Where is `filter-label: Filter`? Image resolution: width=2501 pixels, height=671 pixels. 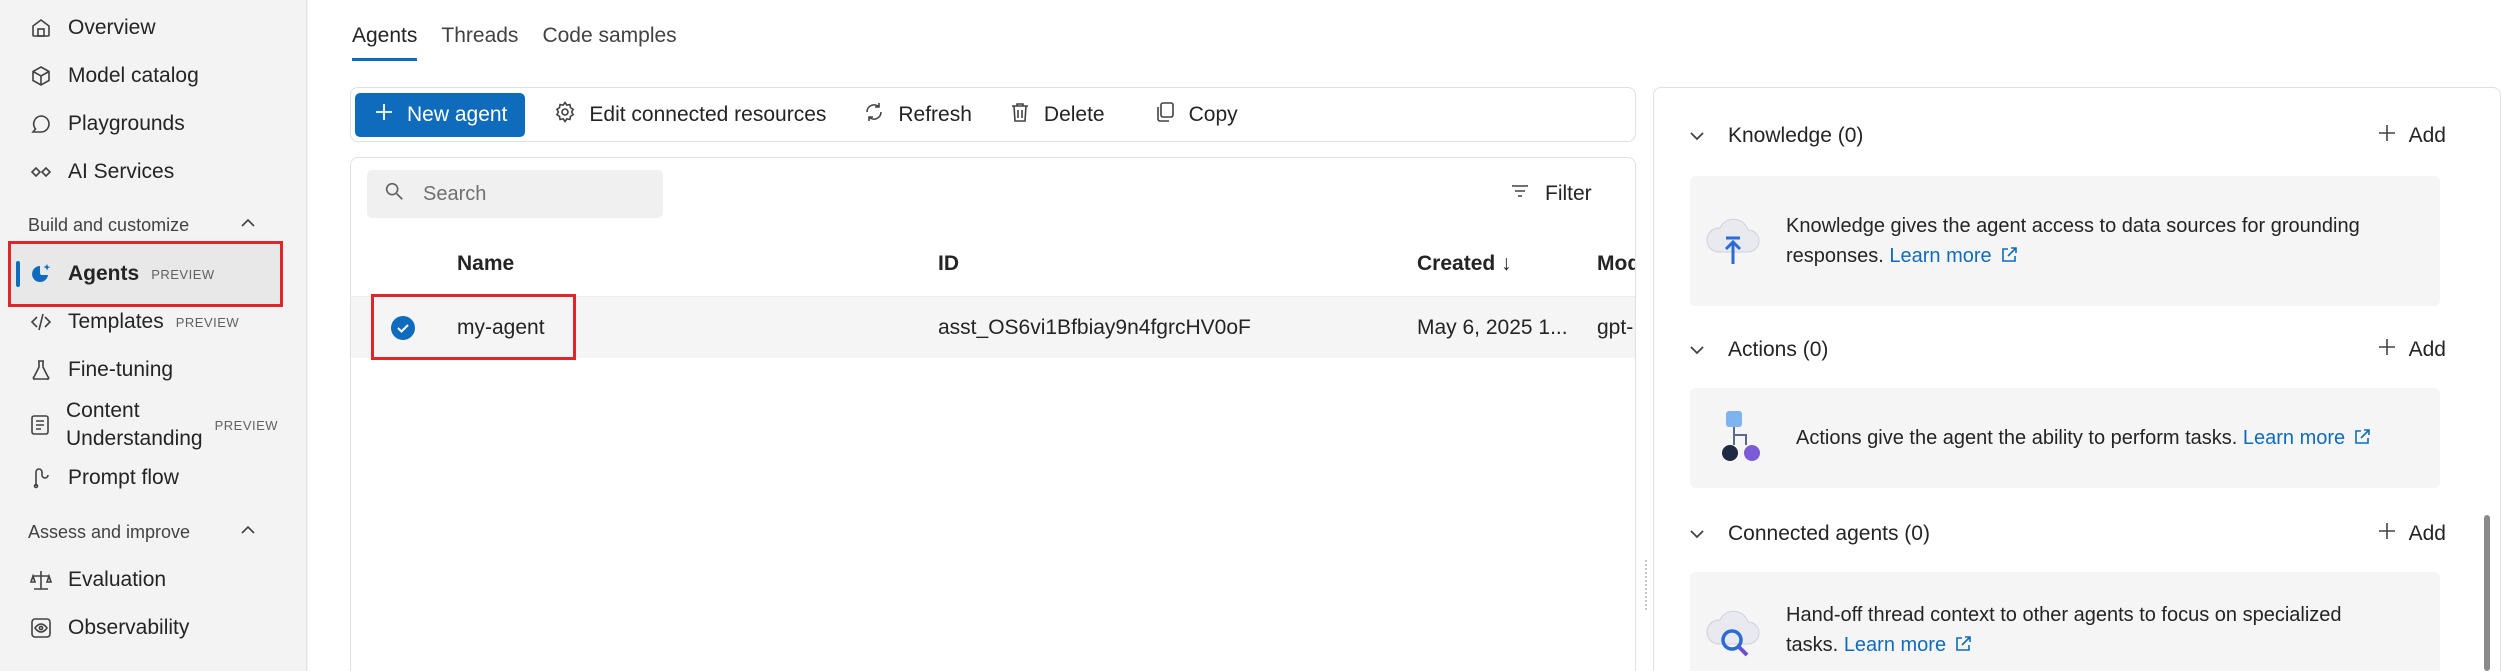
filter-label: Filter is located at coordinates (1568, 193).